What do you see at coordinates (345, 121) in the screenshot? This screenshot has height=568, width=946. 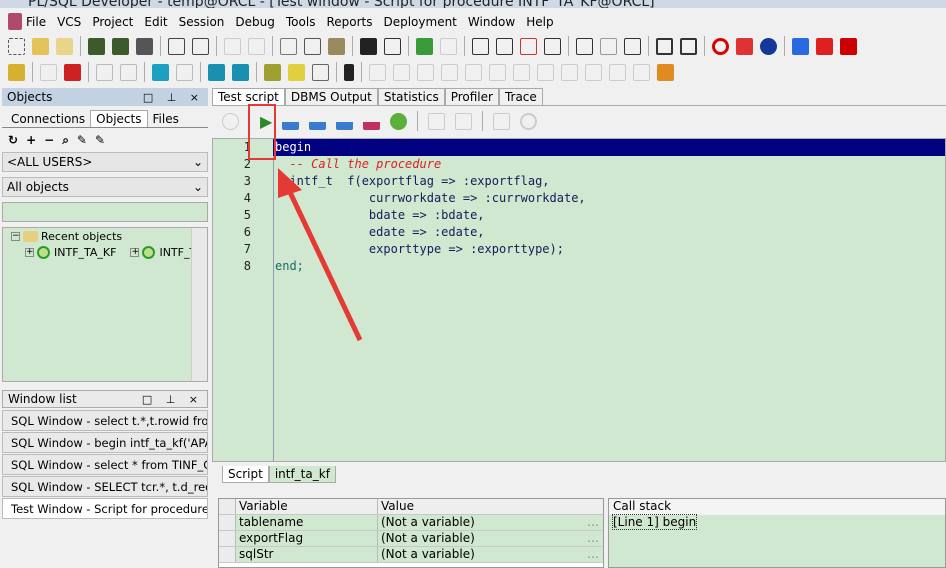 I see `step-out-icon` at bounding box center [345, 121].